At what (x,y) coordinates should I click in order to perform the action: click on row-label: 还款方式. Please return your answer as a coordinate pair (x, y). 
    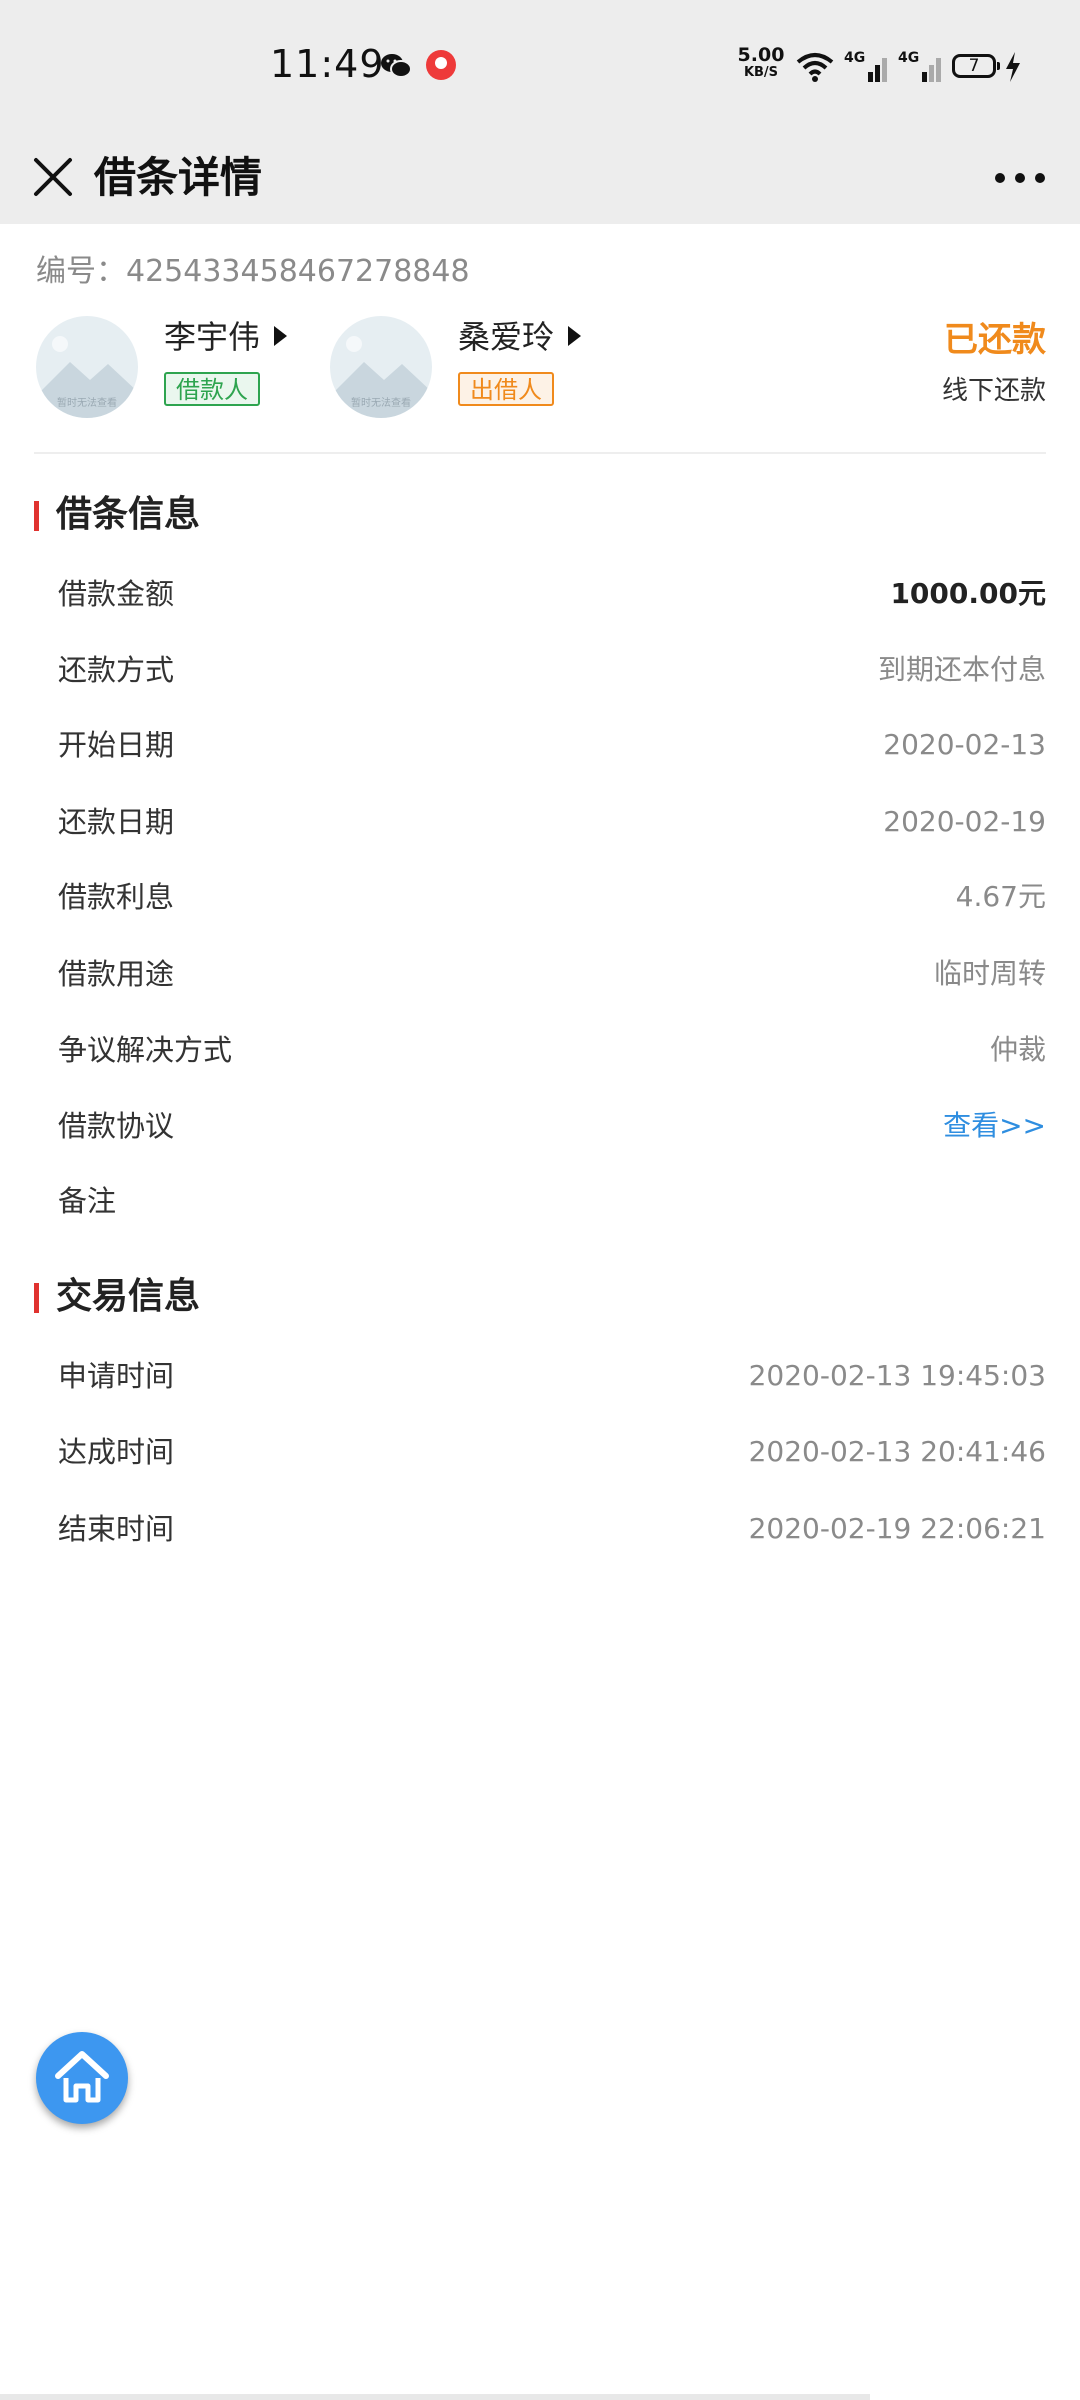
    Looking at the image, I should click on (116, 670).